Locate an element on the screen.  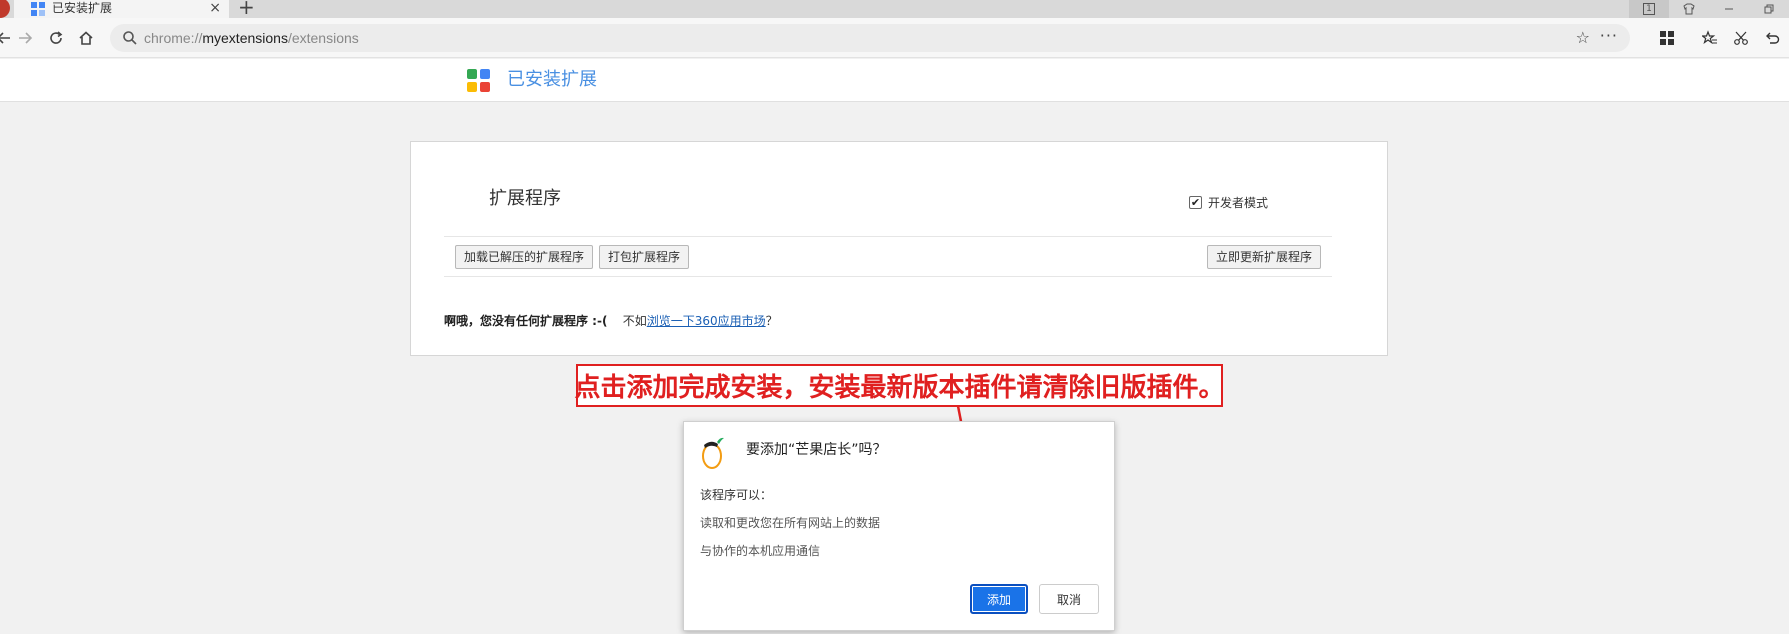
dialog-title: 要添加“芒果店长”吗？ is located at coordinates (816, 450).